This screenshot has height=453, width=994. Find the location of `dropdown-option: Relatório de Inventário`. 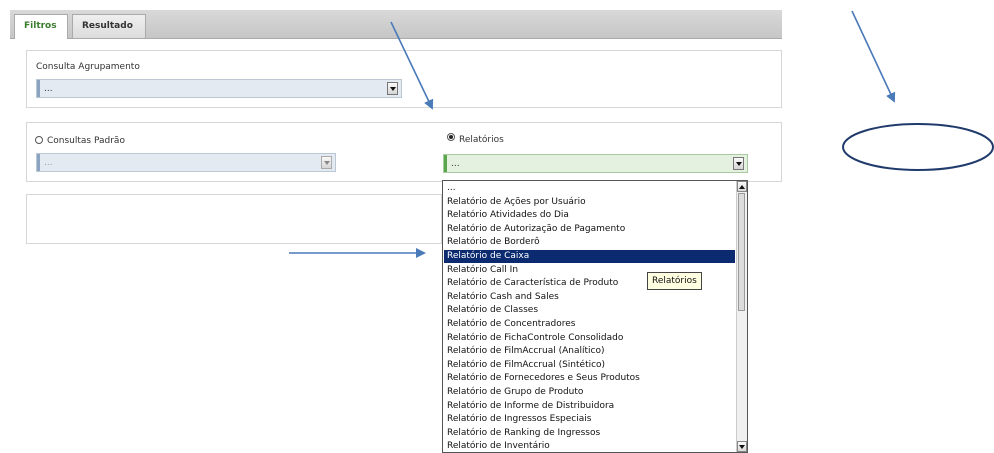

dropdown-option: Relatório de Inventário is located at coordinates (590, 446).